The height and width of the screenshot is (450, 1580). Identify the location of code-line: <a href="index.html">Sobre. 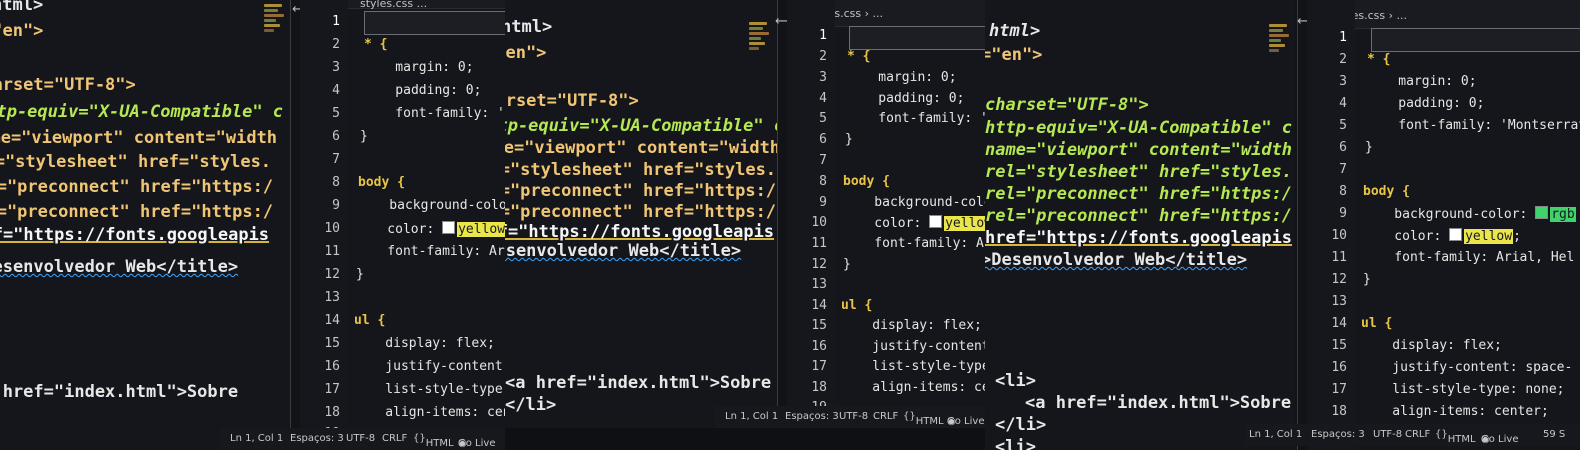
(120, 392).